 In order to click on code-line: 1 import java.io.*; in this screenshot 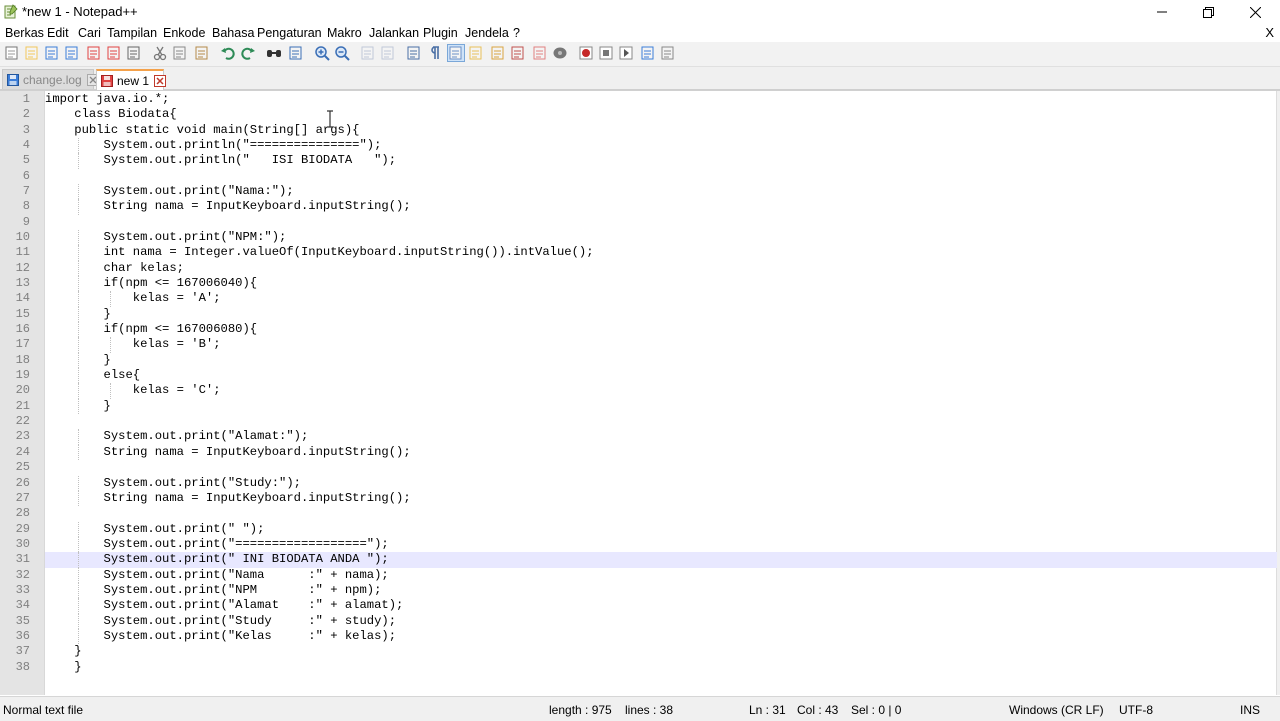, I will do `click(640, 99)`.